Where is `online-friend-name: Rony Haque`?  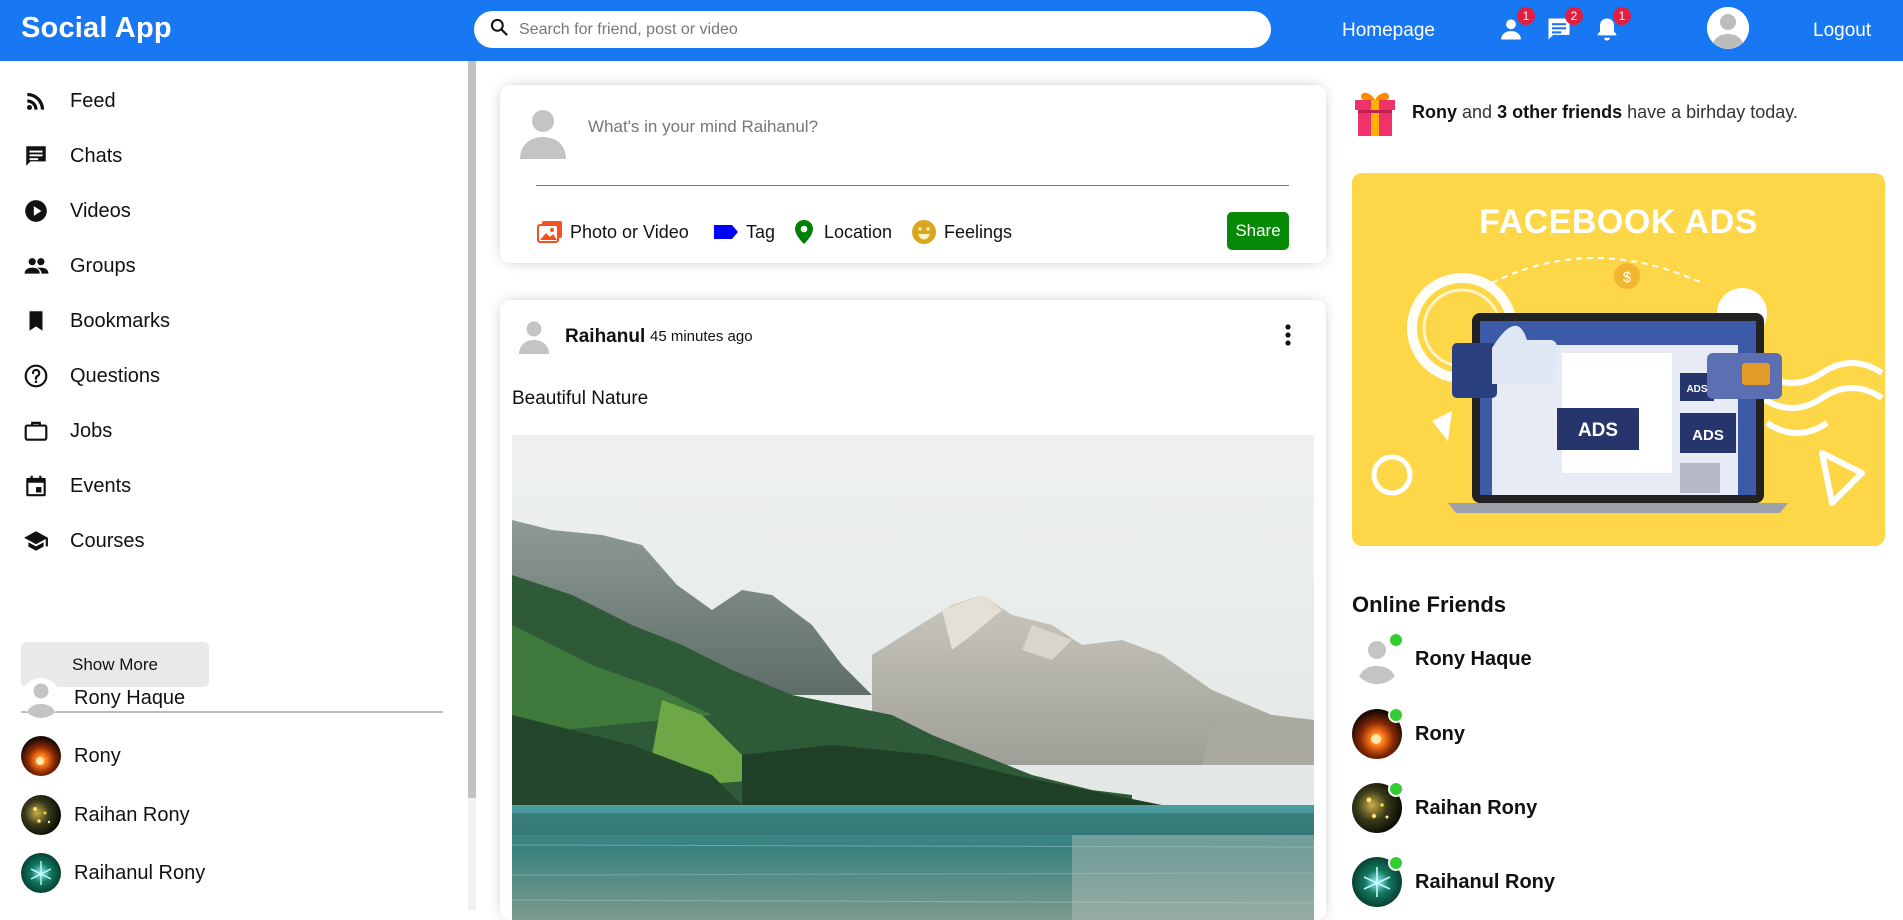 online-friend-name: Rony Haque is located at coordinates (1473, 658).